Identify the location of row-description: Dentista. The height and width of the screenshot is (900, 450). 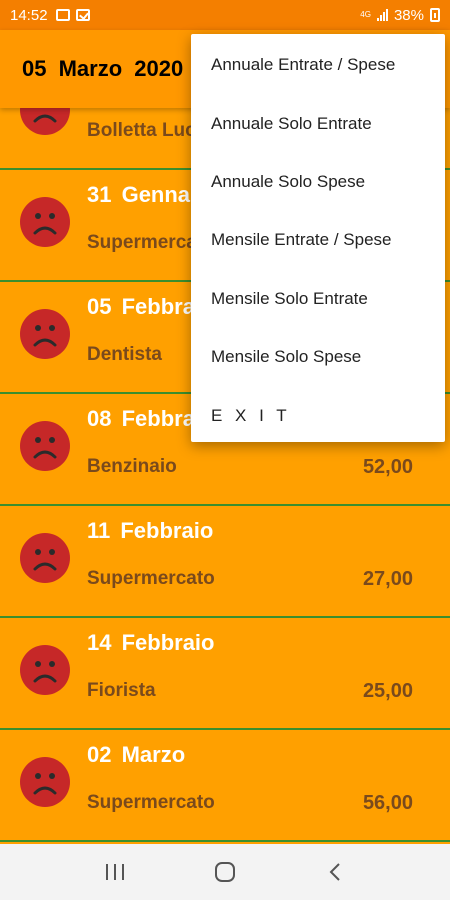
(124, 354).